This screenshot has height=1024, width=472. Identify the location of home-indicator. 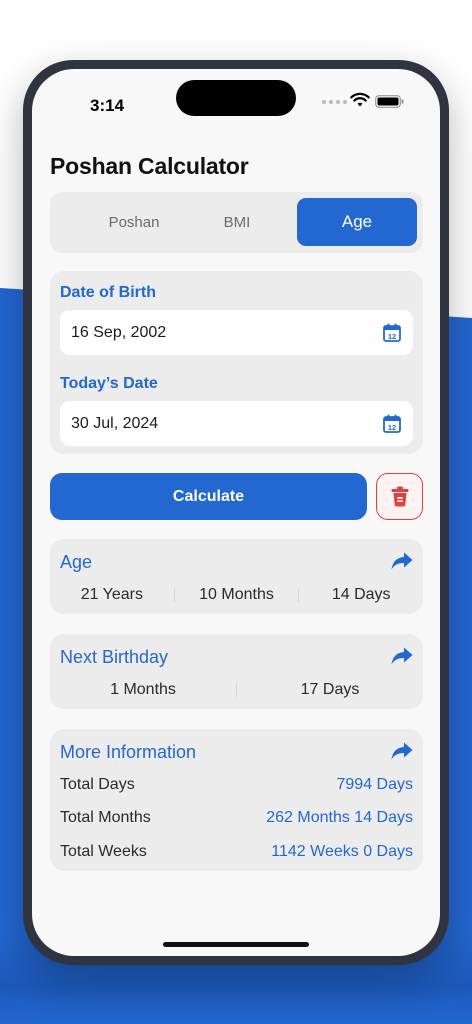
(236, 944).